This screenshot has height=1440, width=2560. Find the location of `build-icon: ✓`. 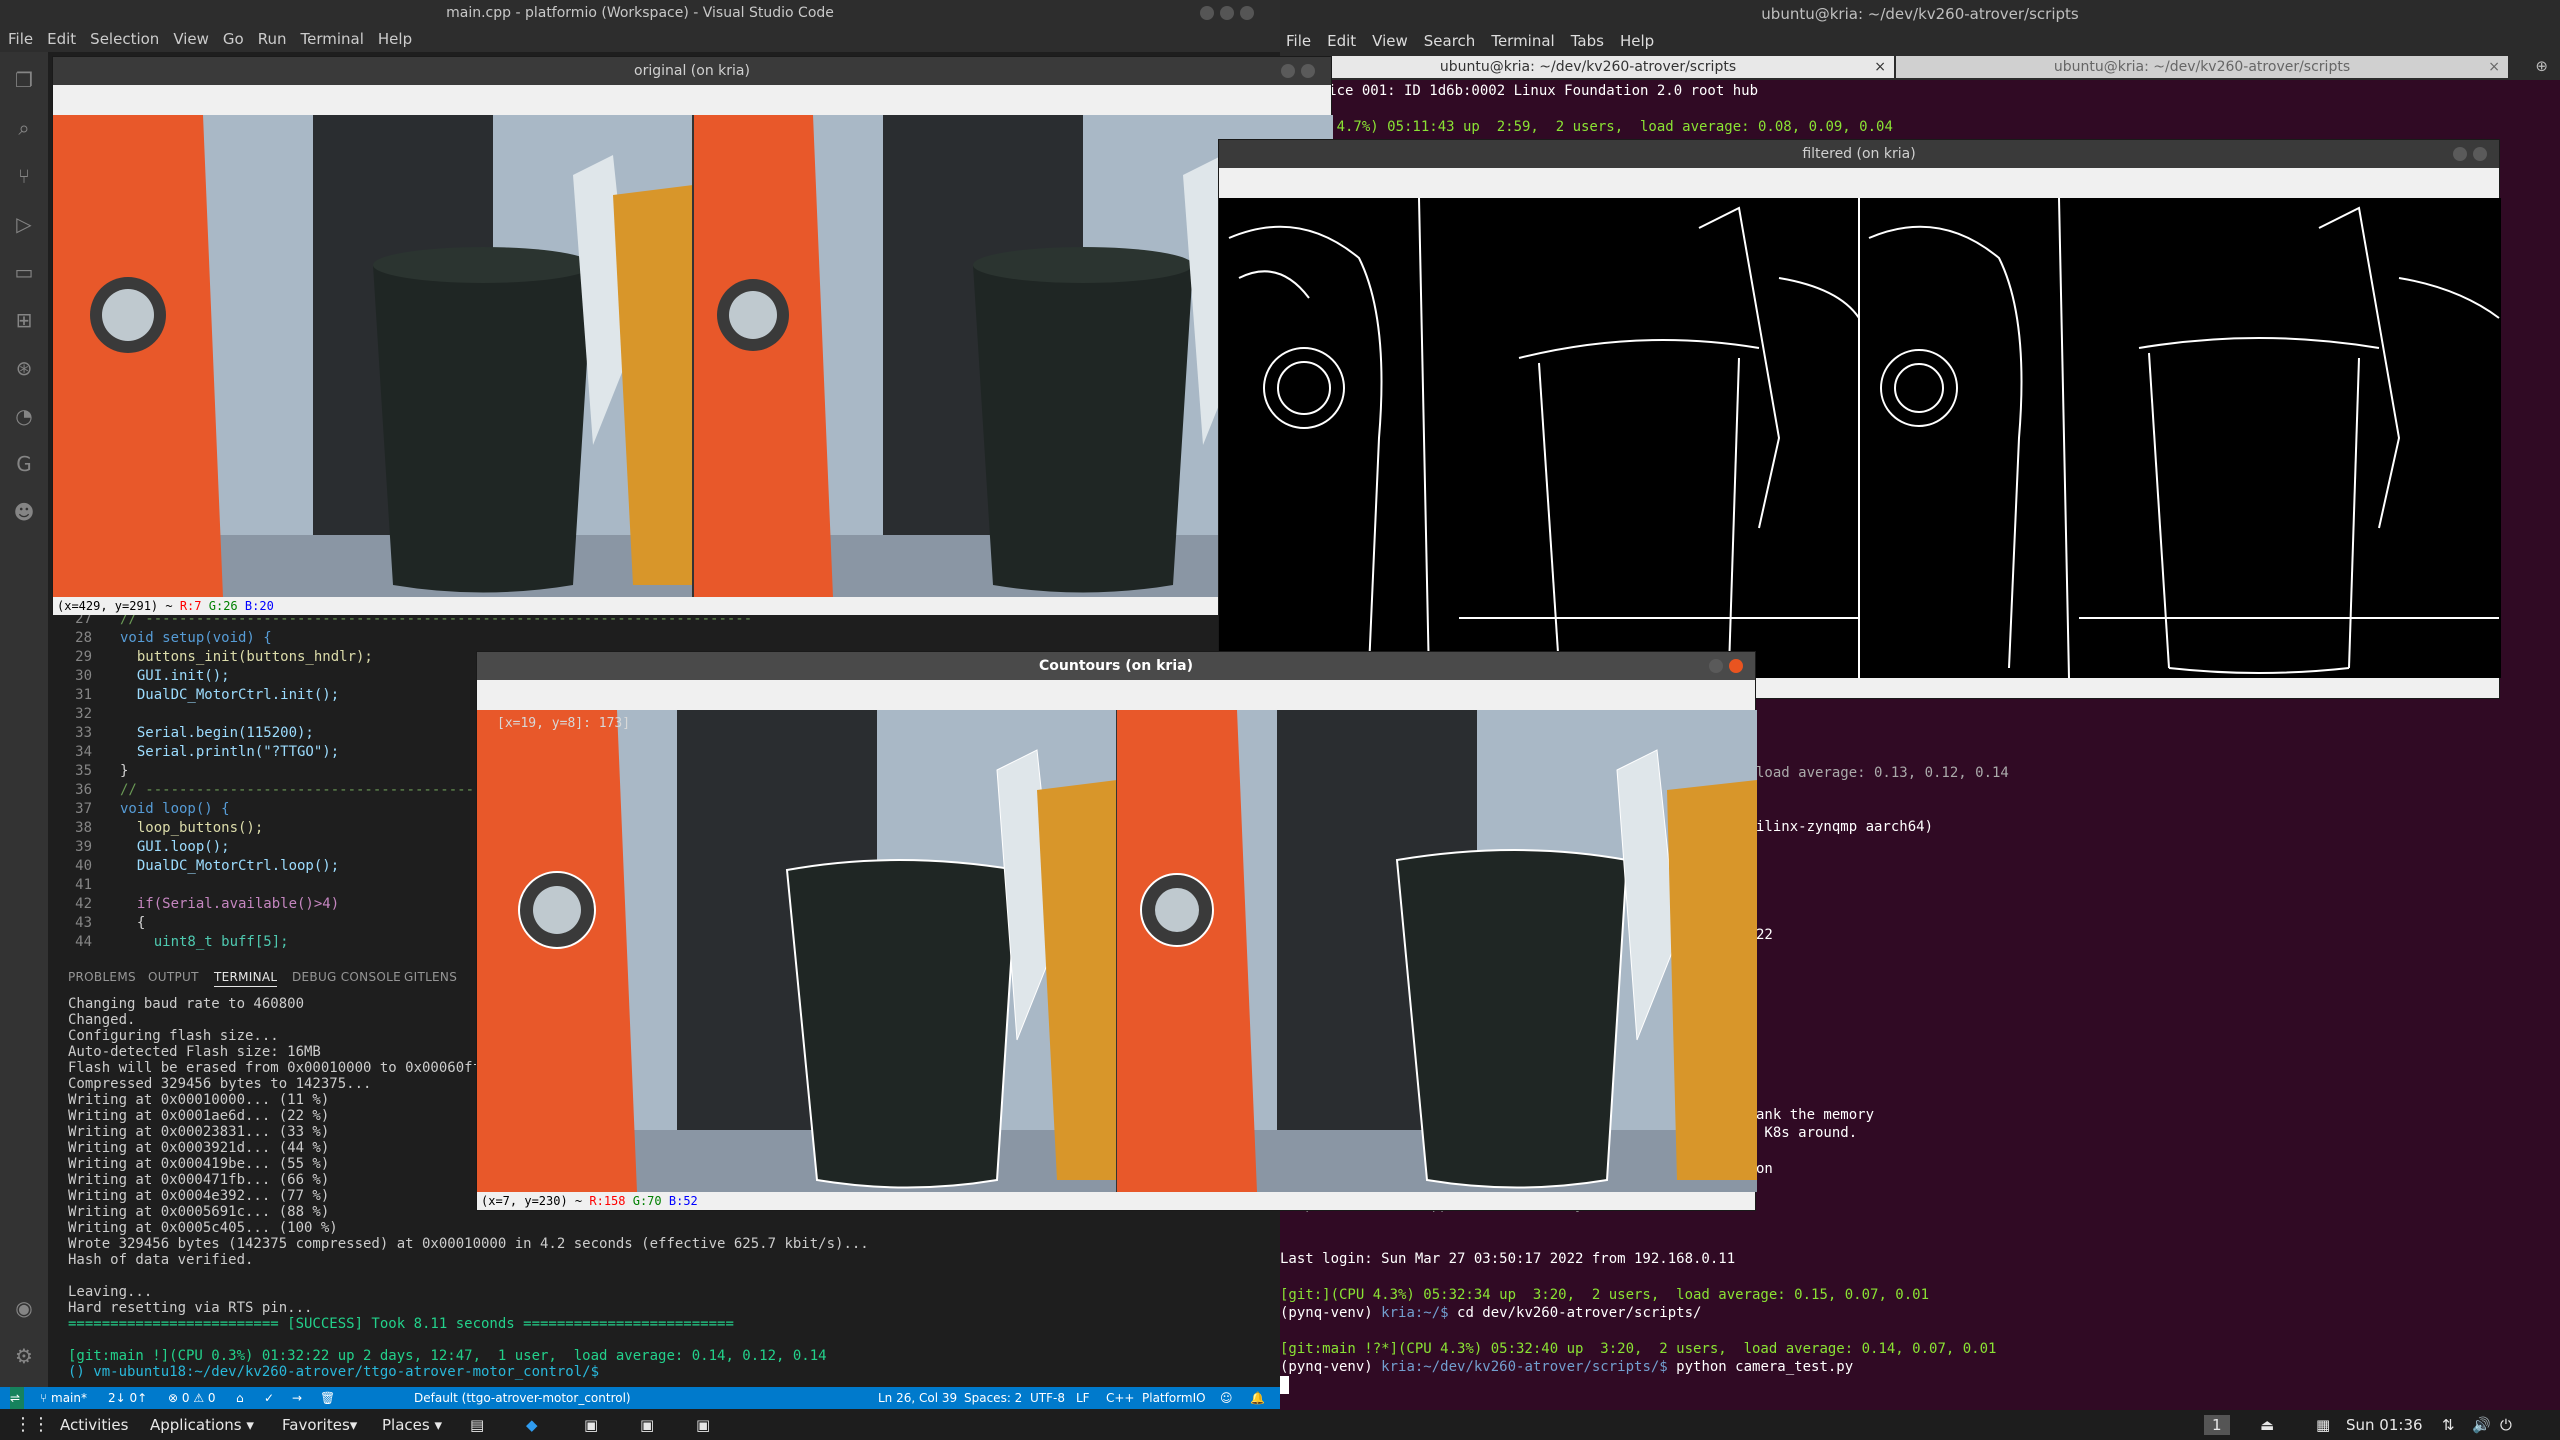

build-icon: ✓ is located at coordinates (269, 1398).